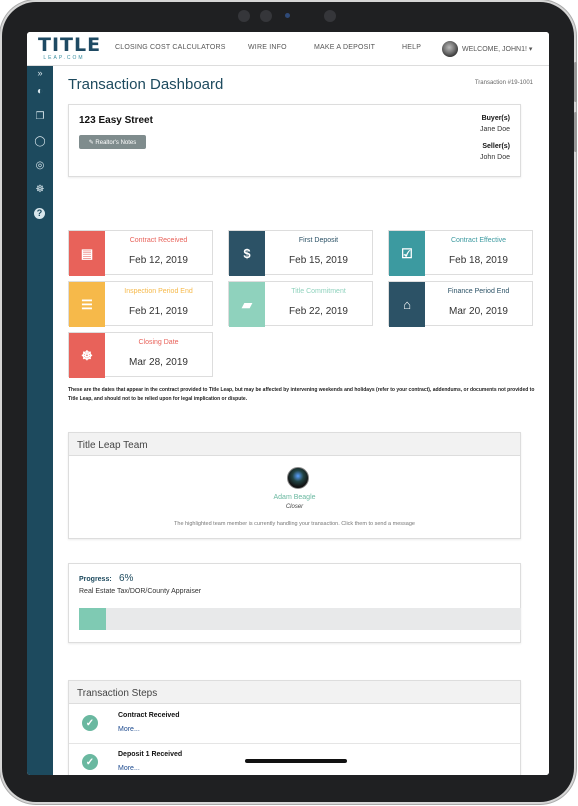 The width and height of the screenshot is (578, 806). I want to click on team-member-avatar, so click(298, 478).